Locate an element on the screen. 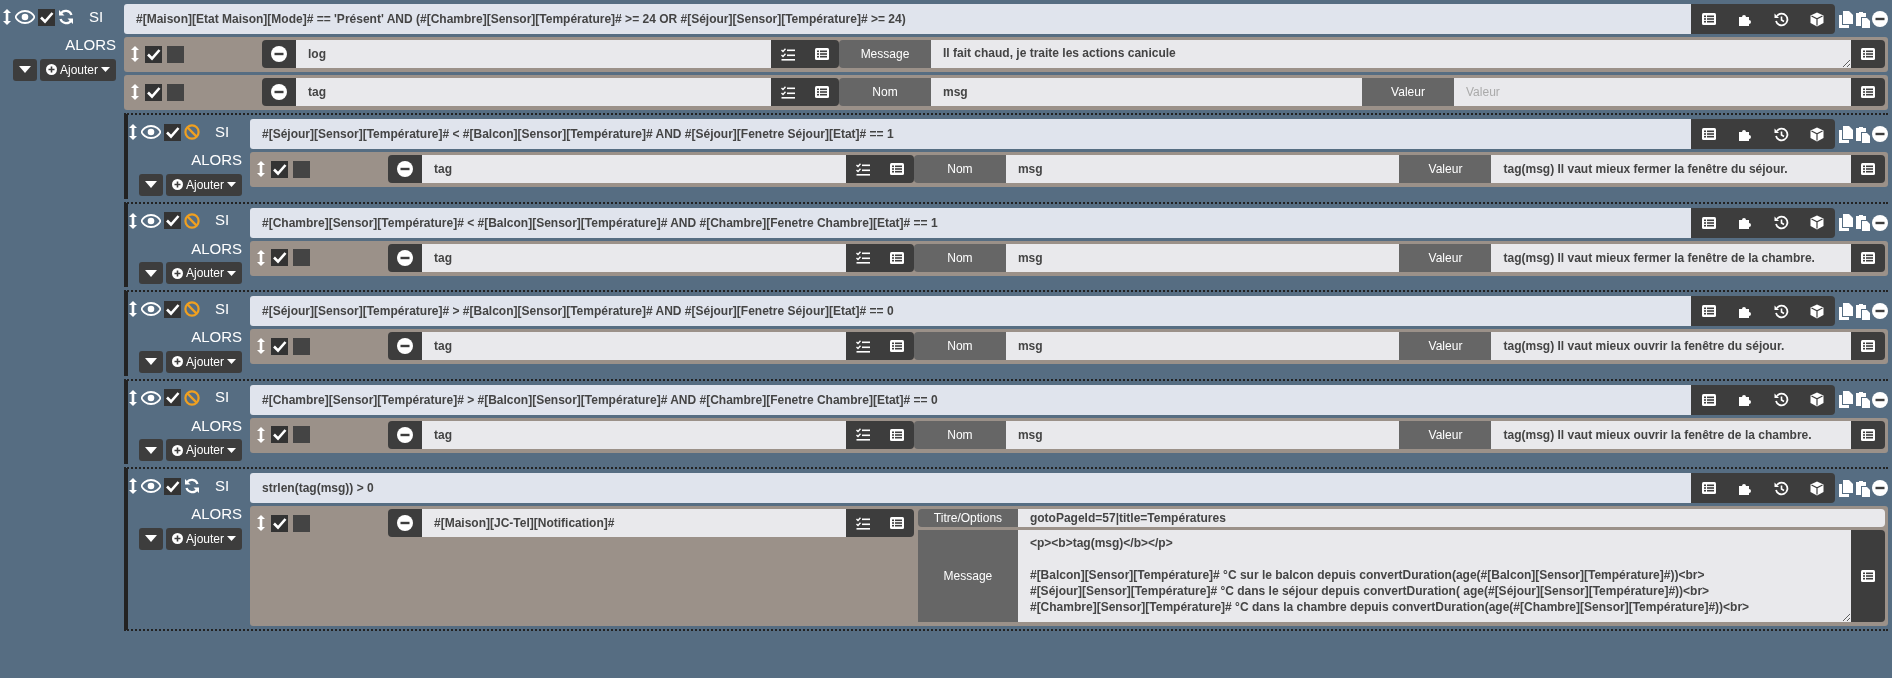  input-field: Valeur is located at coordinates (1652, 92).